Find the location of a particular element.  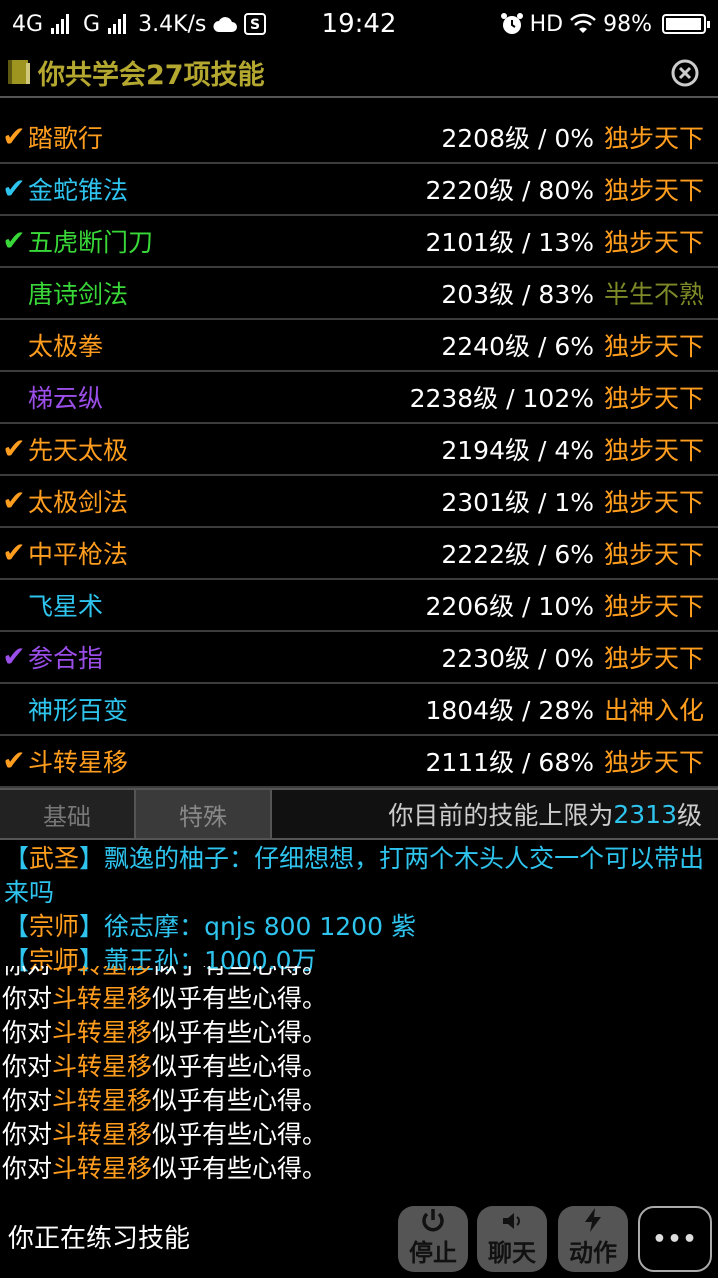

limit-value: 2313 is located at coordinates (645, 814).